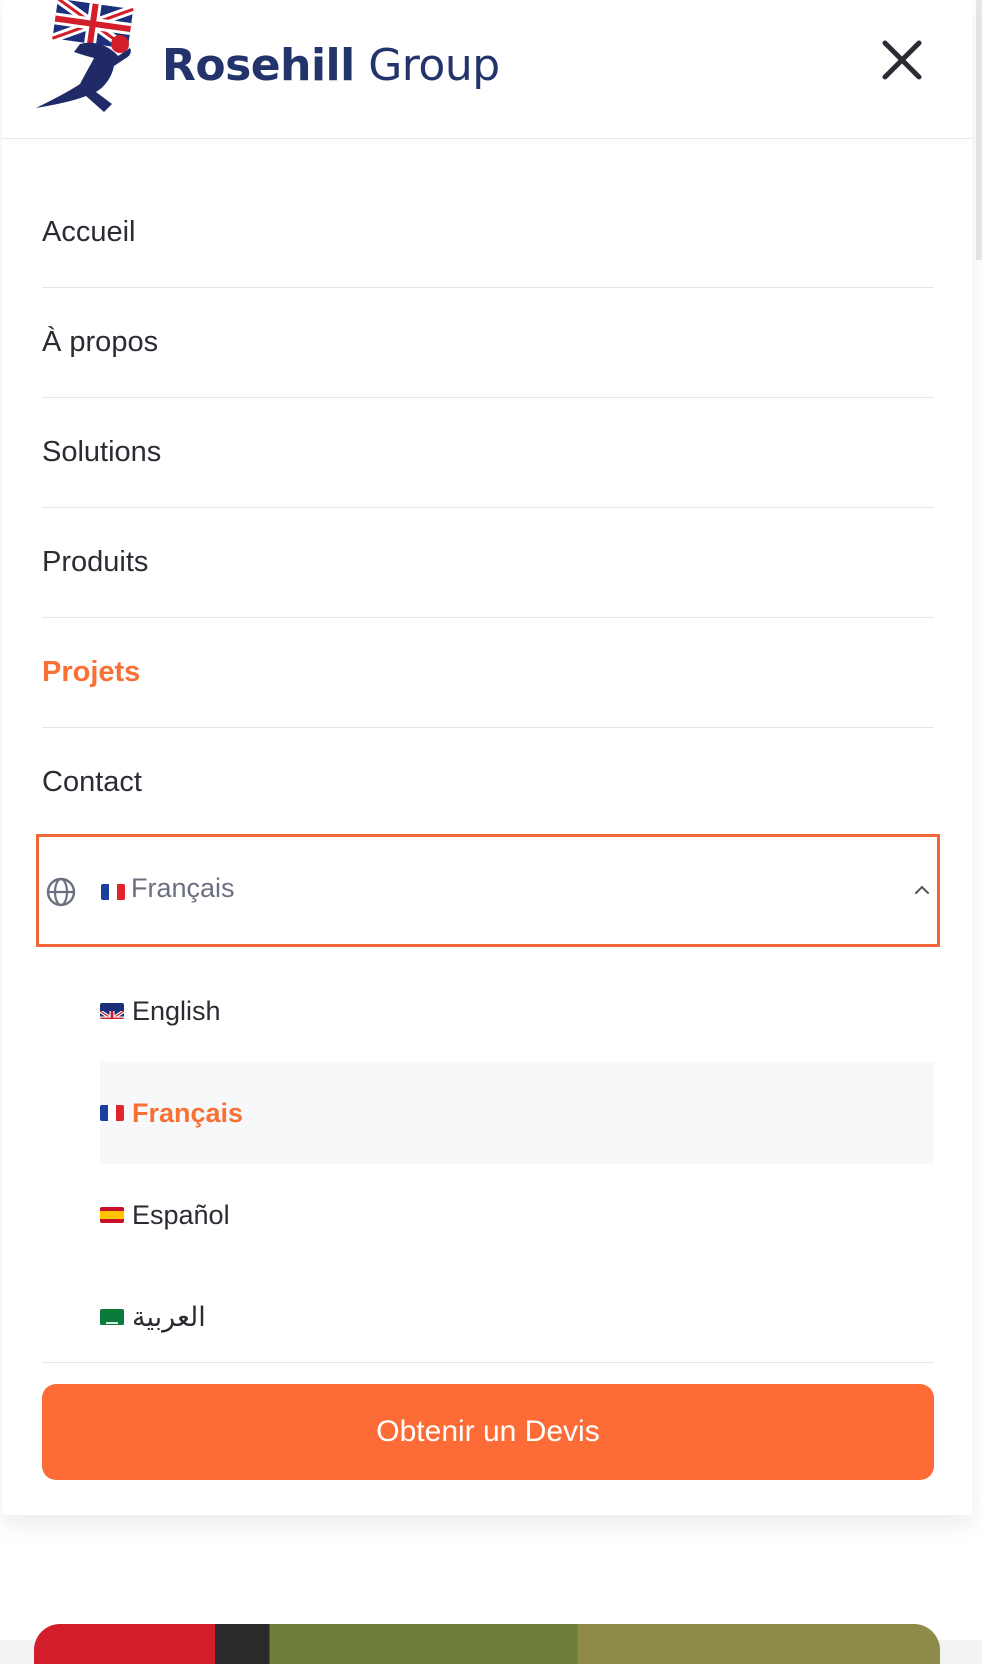 This screenshot has height=1664, width=982. I want to click on language-selector: Français, so click(488, 890).